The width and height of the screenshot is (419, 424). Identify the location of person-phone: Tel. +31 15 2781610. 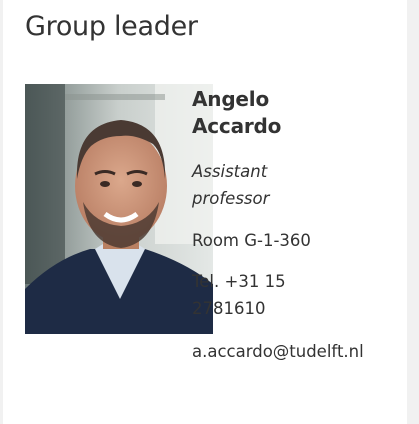
(247, 295).